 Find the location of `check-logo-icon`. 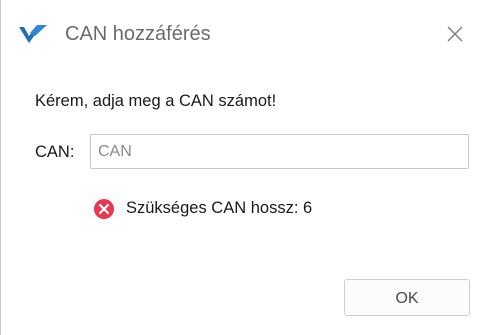

check-logo-icon is located at coordinates (33, 34).